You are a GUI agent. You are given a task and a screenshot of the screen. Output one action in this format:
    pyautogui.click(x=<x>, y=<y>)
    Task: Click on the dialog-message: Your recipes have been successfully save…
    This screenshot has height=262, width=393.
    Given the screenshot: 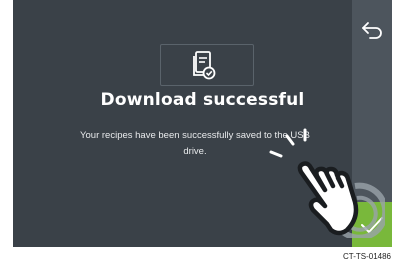 What is the action you would take?
    pyautogui.click(x=195, y=144)
    